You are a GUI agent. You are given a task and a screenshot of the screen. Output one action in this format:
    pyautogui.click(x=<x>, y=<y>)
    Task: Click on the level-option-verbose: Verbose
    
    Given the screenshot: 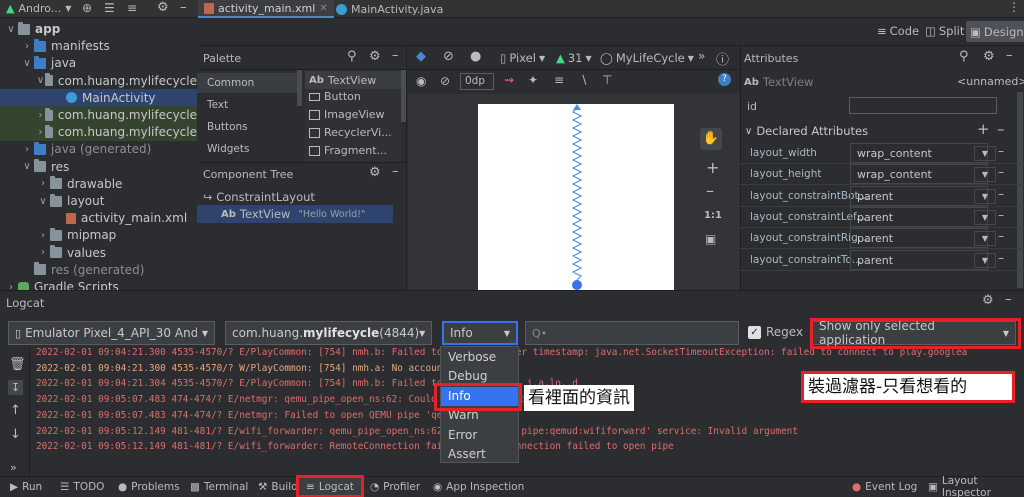 What is the action you would take?
    pyautogui.click(x=479, y=357)
    